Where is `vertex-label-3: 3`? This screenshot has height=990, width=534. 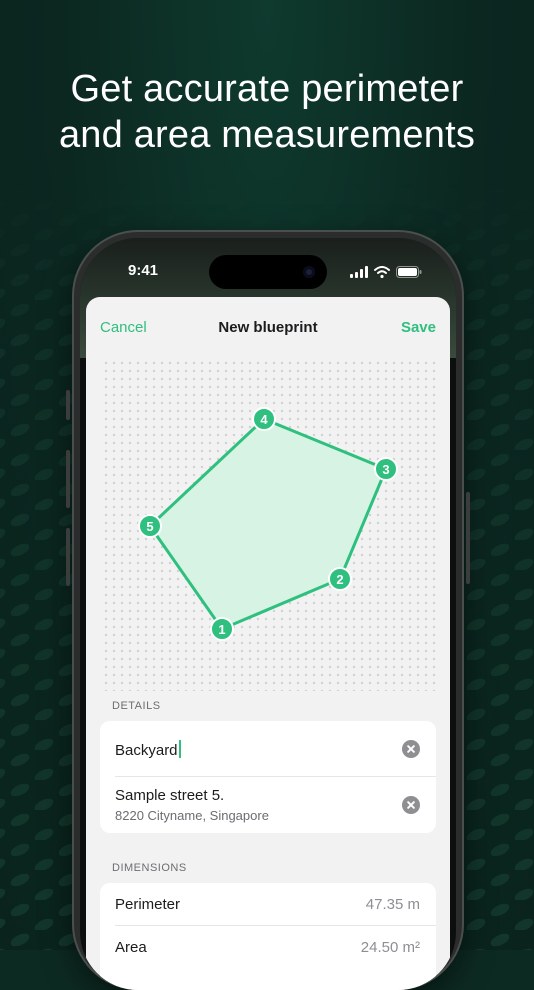 vertex-label-3: 3 is located at coordinates (385, 469).